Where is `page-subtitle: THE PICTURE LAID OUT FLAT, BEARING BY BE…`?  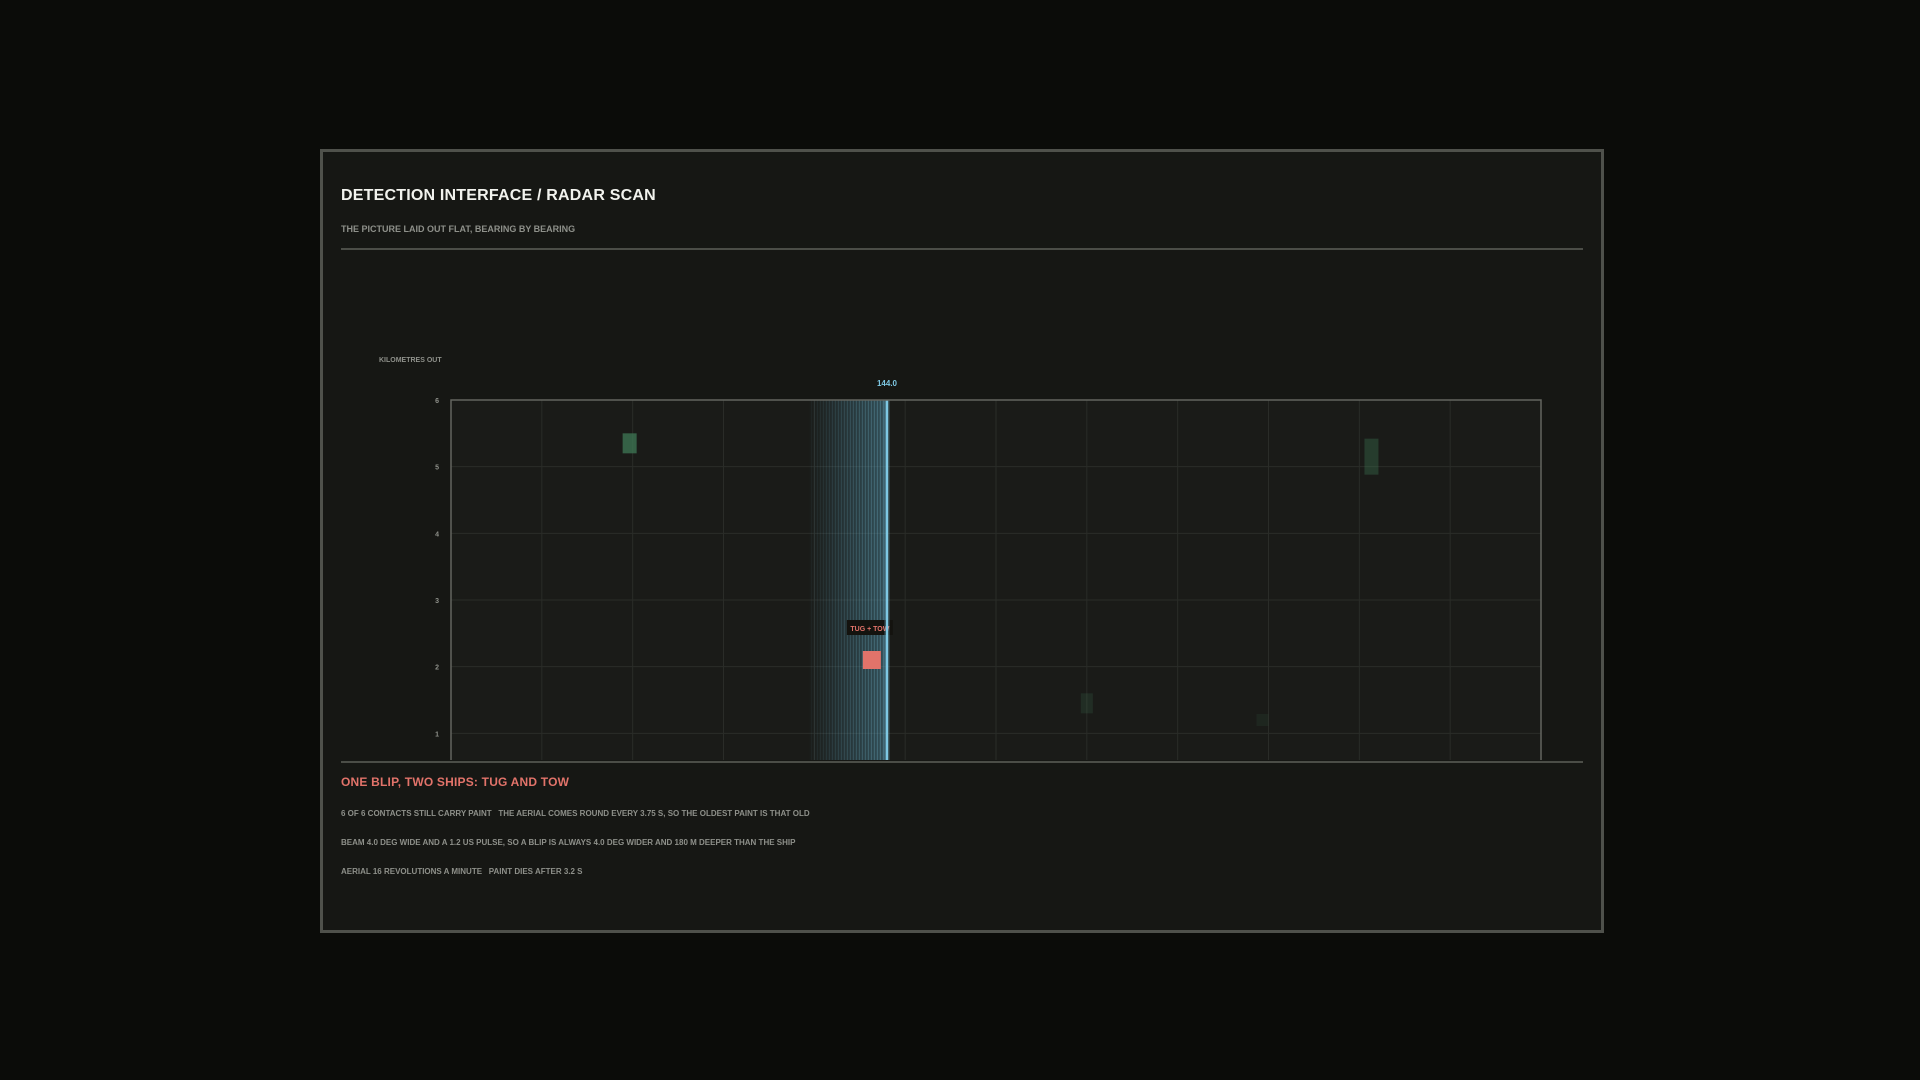 page-subtitle: THE PICTURE LAID OUT FLAT, BEARING BY BE… is located at coordinates (458, 229).